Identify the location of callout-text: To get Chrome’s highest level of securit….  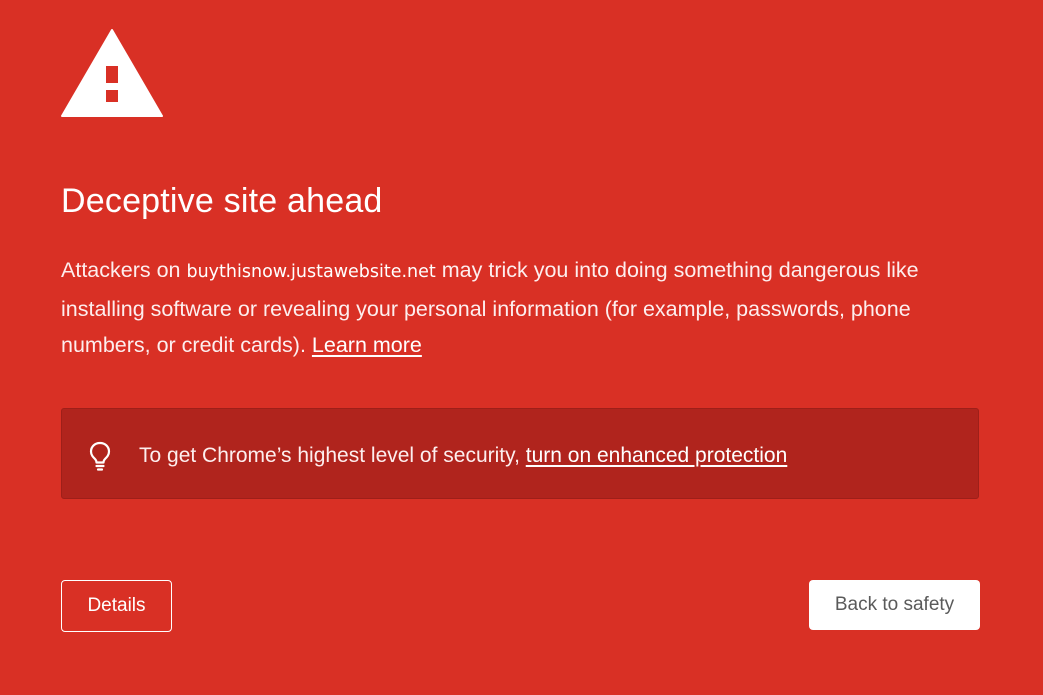
(332, 455).